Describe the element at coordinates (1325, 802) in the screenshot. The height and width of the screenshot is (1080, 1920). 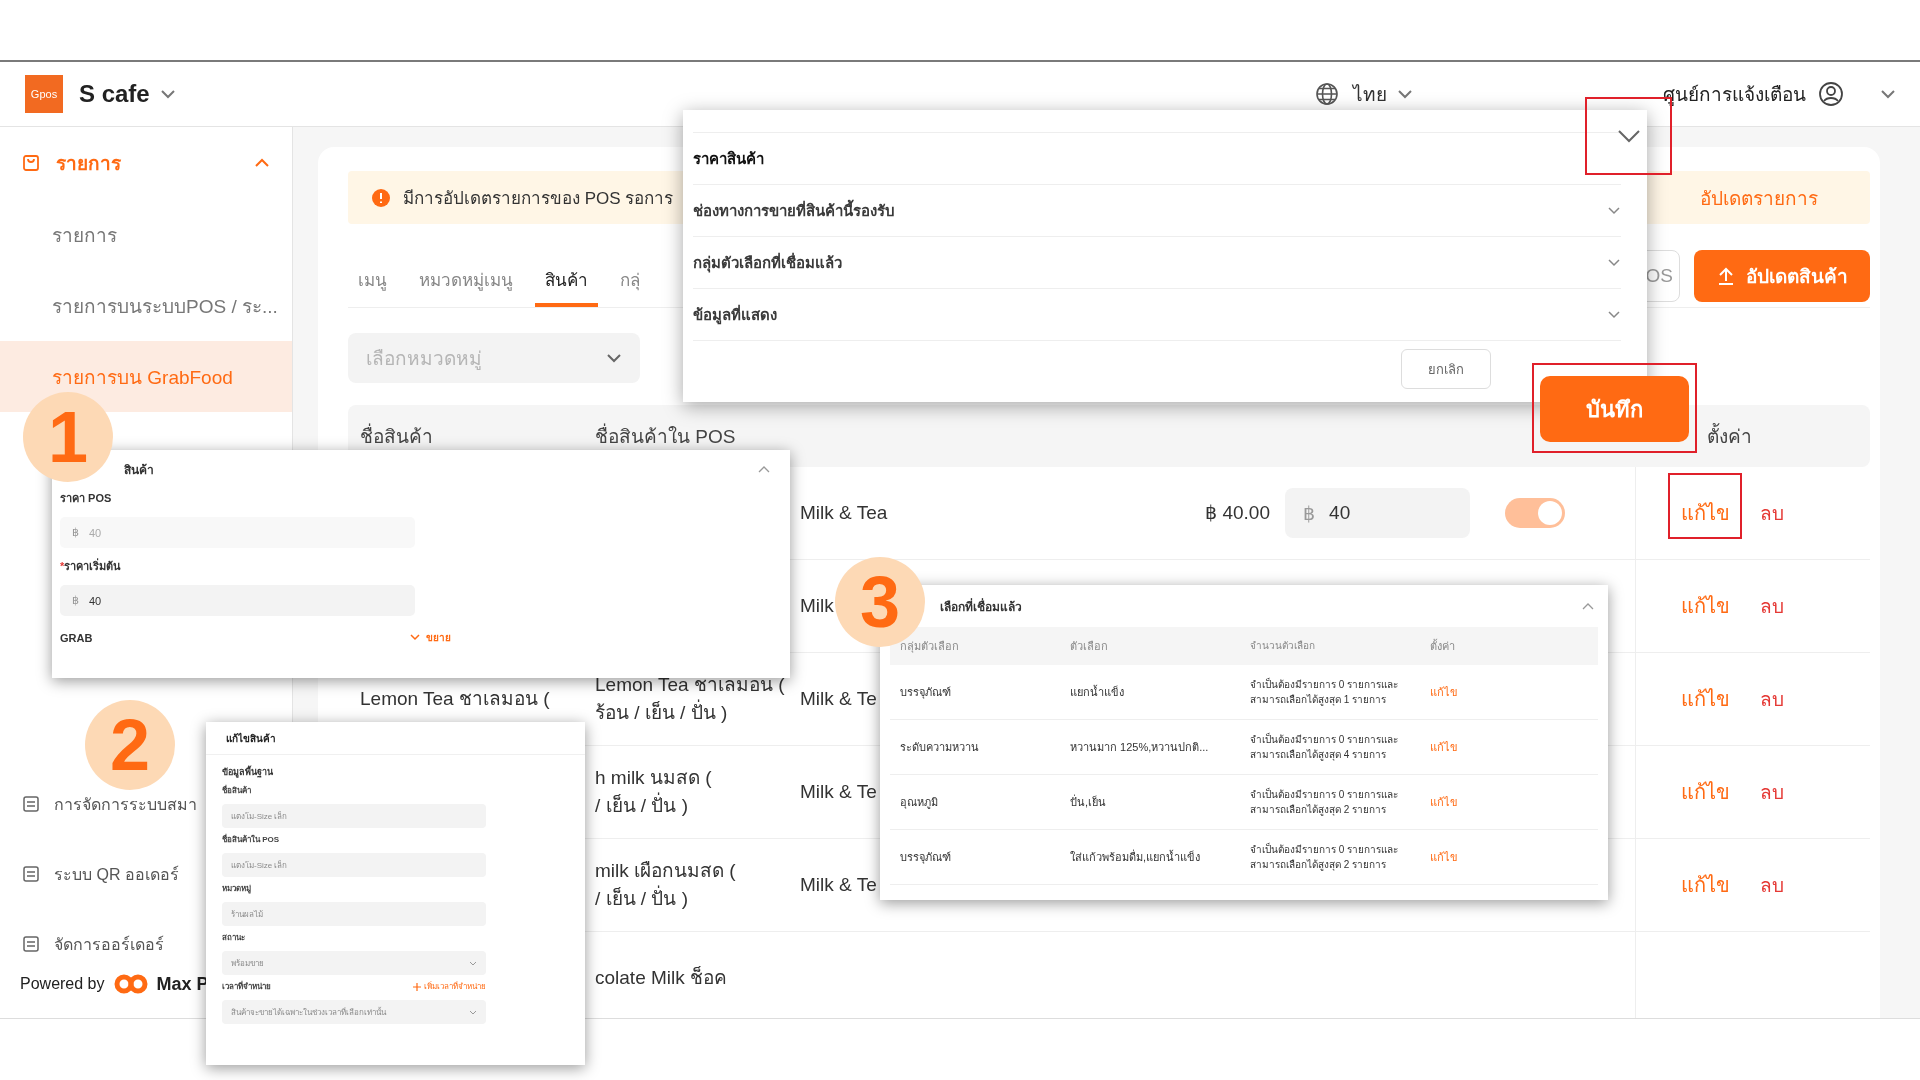
I see `table-cell-text: จำเป็นต้องมีรายการ 0 รายการและ สามารถเลือกได้สูงสุด 2 รายการ` at that location.